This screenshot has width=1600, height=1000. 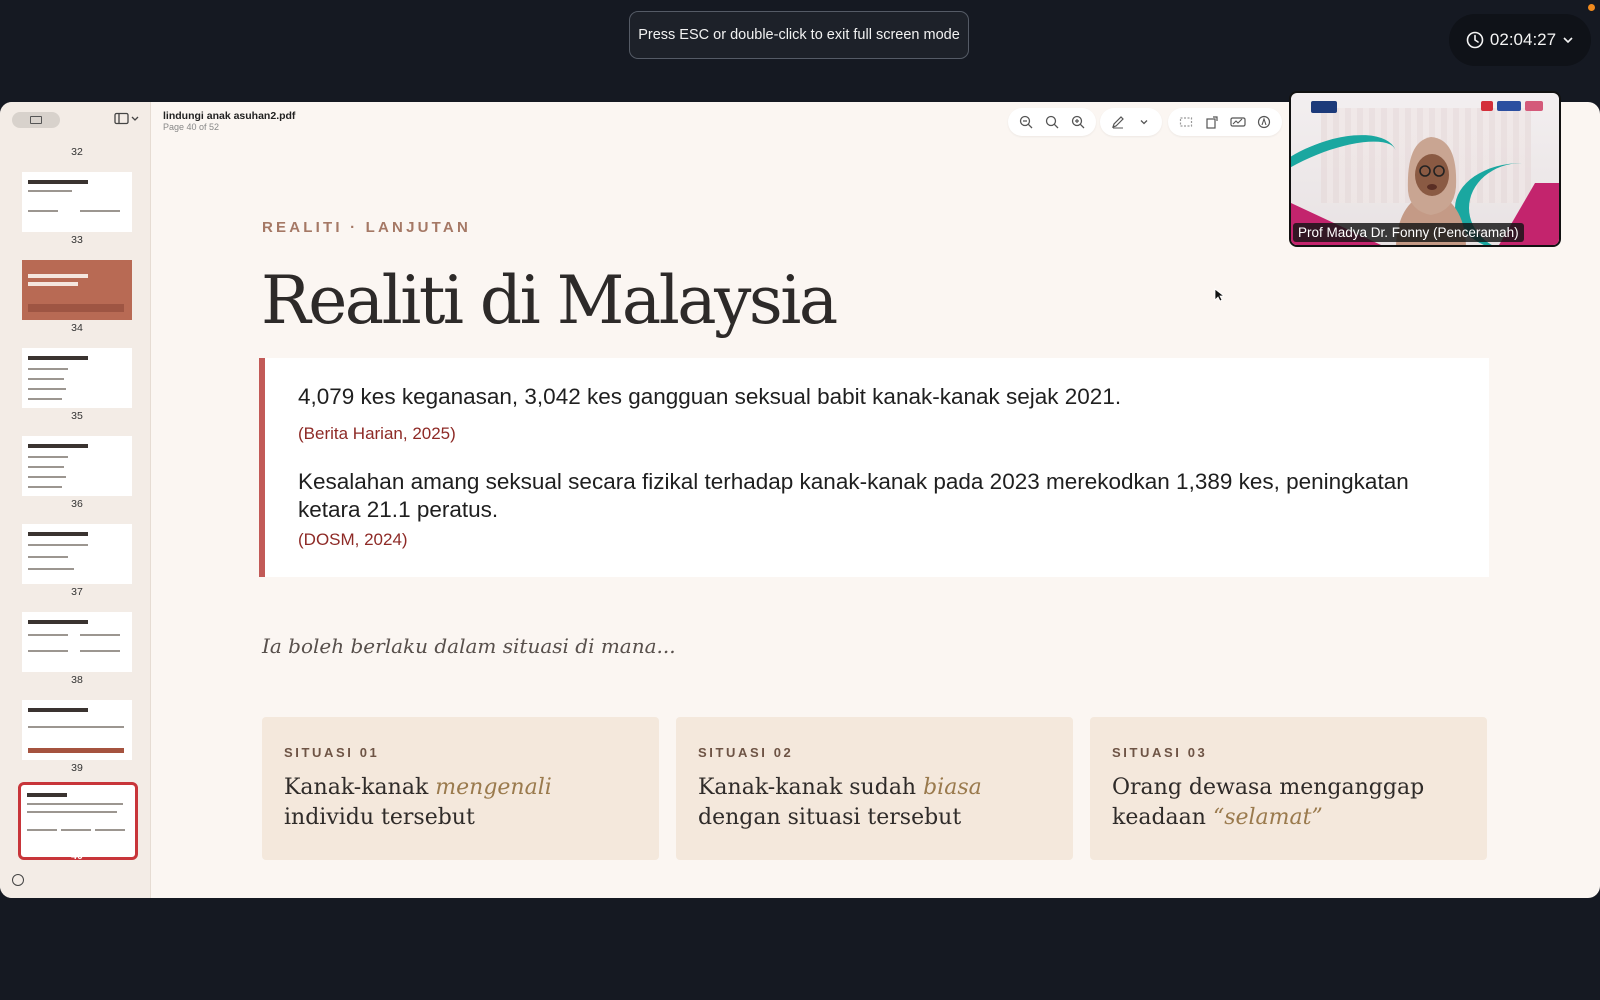 I want to click on situation-tag: SITUASI 01, so click(x=332, y=752).